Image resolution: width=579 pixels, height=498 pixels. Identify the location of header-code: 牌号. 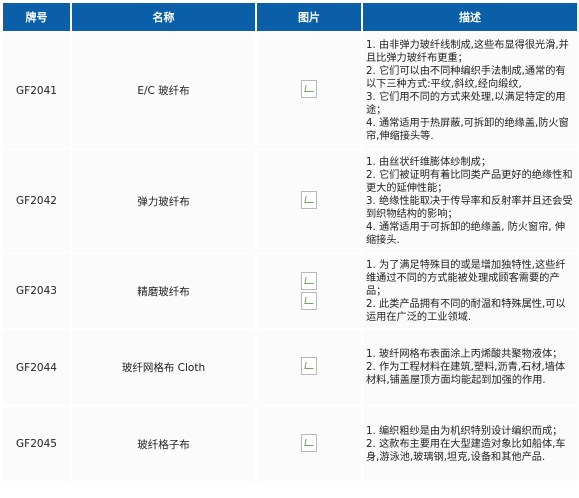
(36, 17).